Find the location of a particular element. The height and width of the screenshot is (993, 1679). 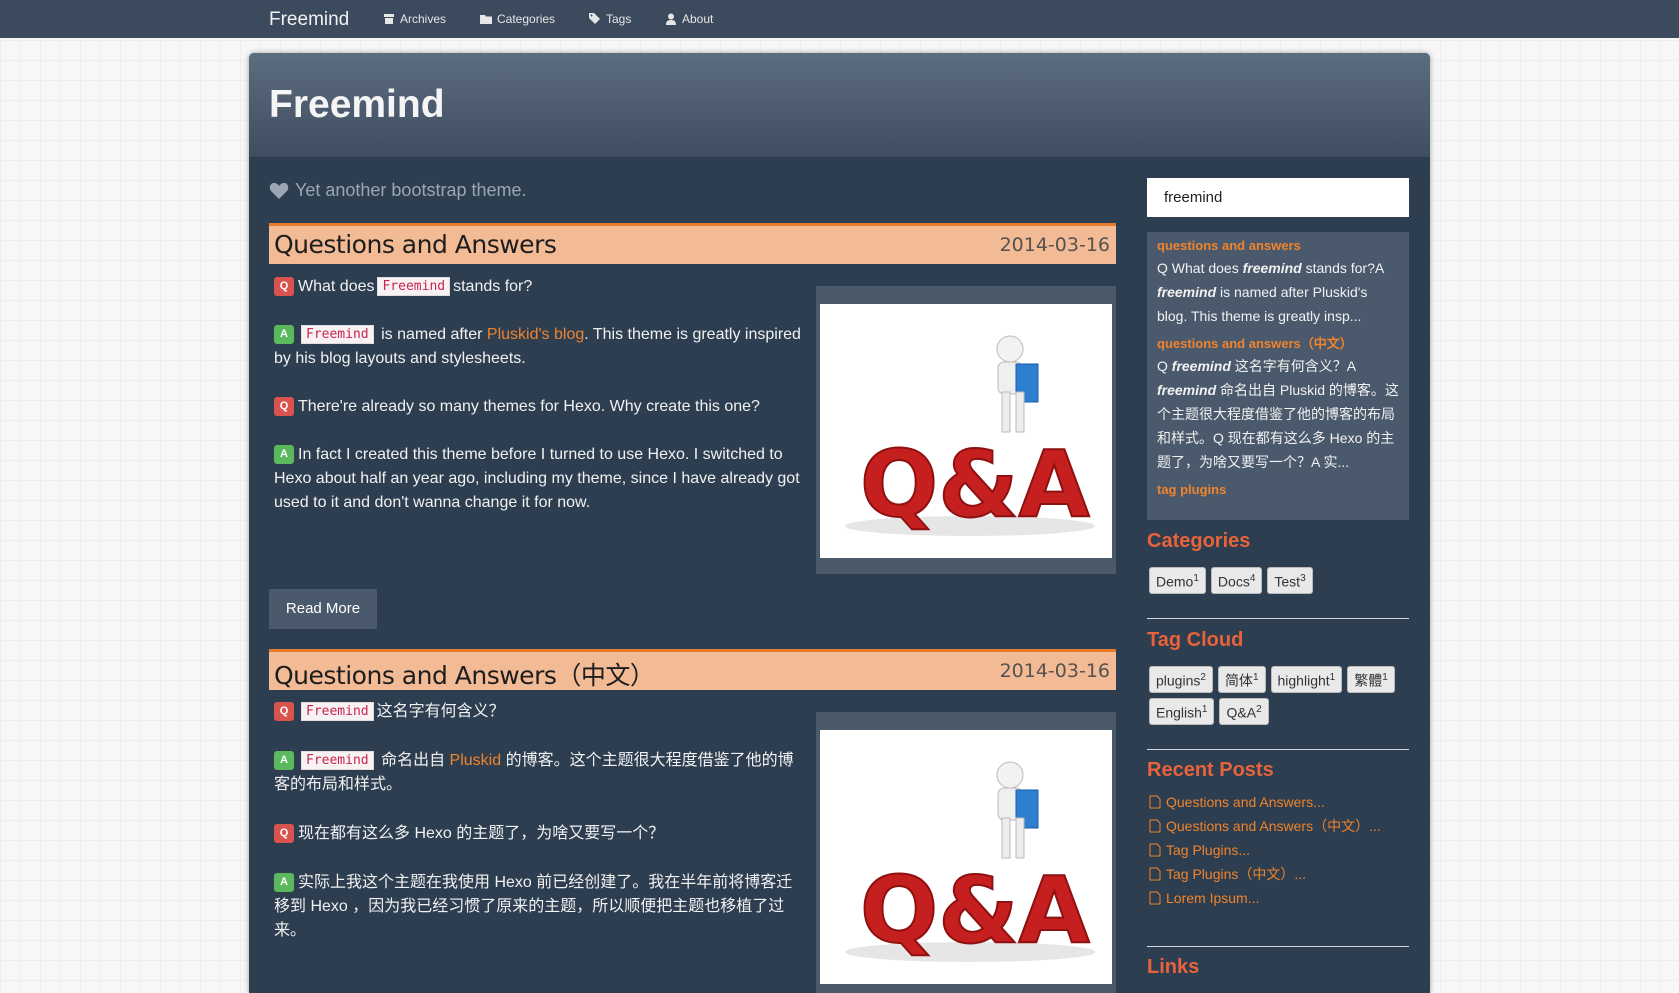

nav-tags-label: Tags is located at coordinates (619, 19).